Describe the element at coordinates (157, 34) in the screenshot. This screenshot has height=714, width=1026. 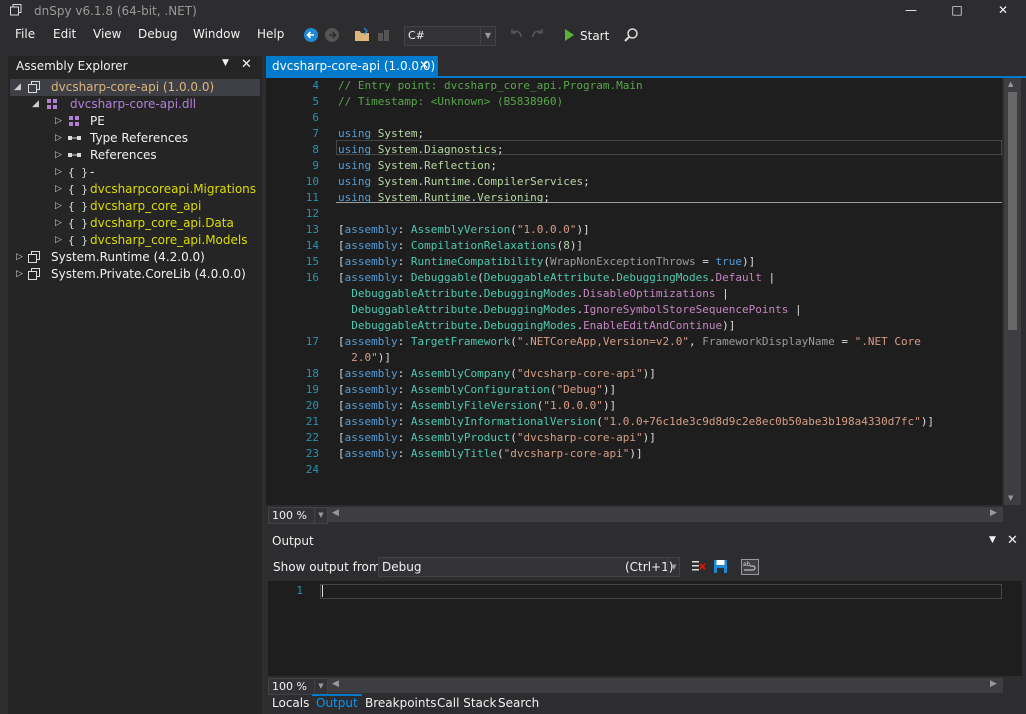
I see `menu-debug: Debug` at that location.